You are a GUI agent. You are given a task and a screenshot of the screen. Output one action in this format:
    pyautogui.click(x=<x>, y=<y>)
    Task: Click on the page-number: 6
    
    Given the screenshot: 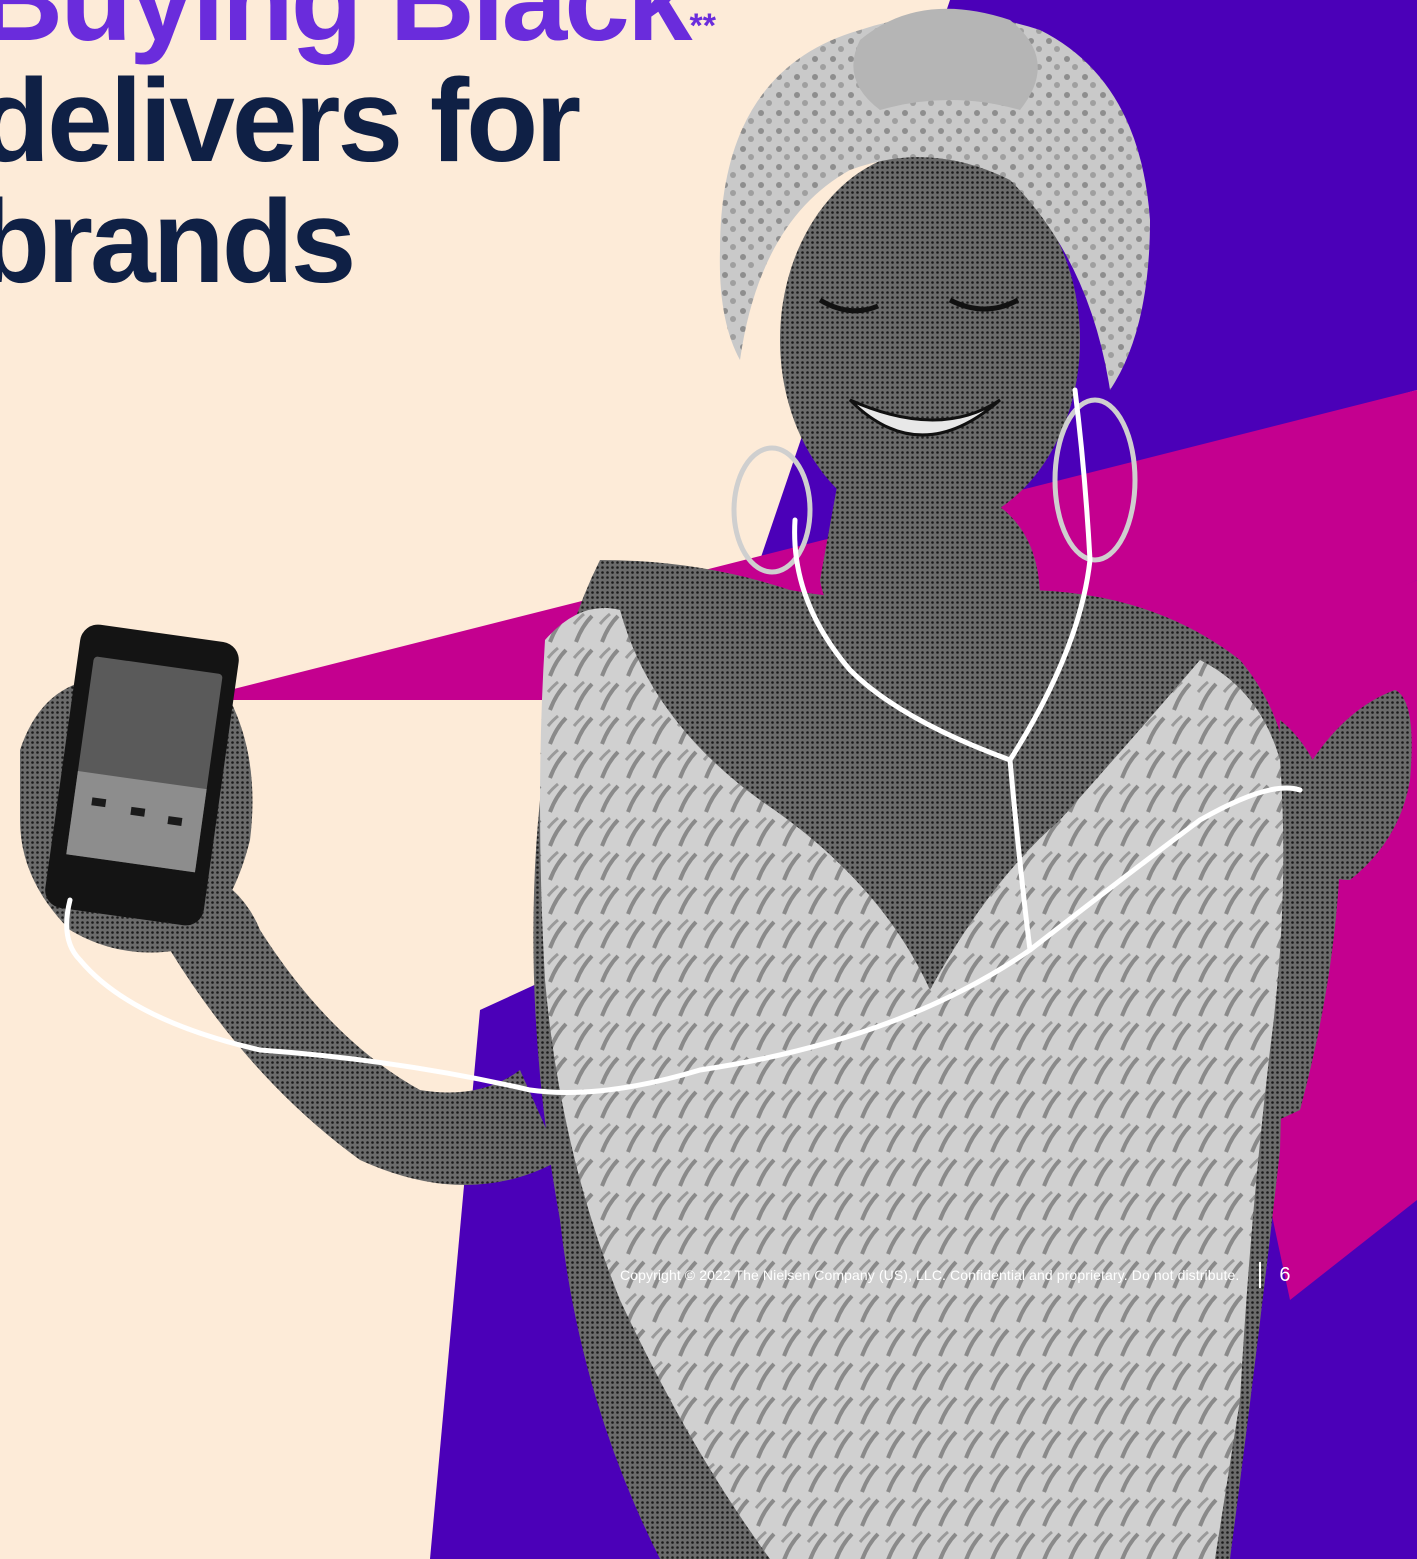 What is the action you would take?
    pyautogui.click(x=1285, y=1274)
    